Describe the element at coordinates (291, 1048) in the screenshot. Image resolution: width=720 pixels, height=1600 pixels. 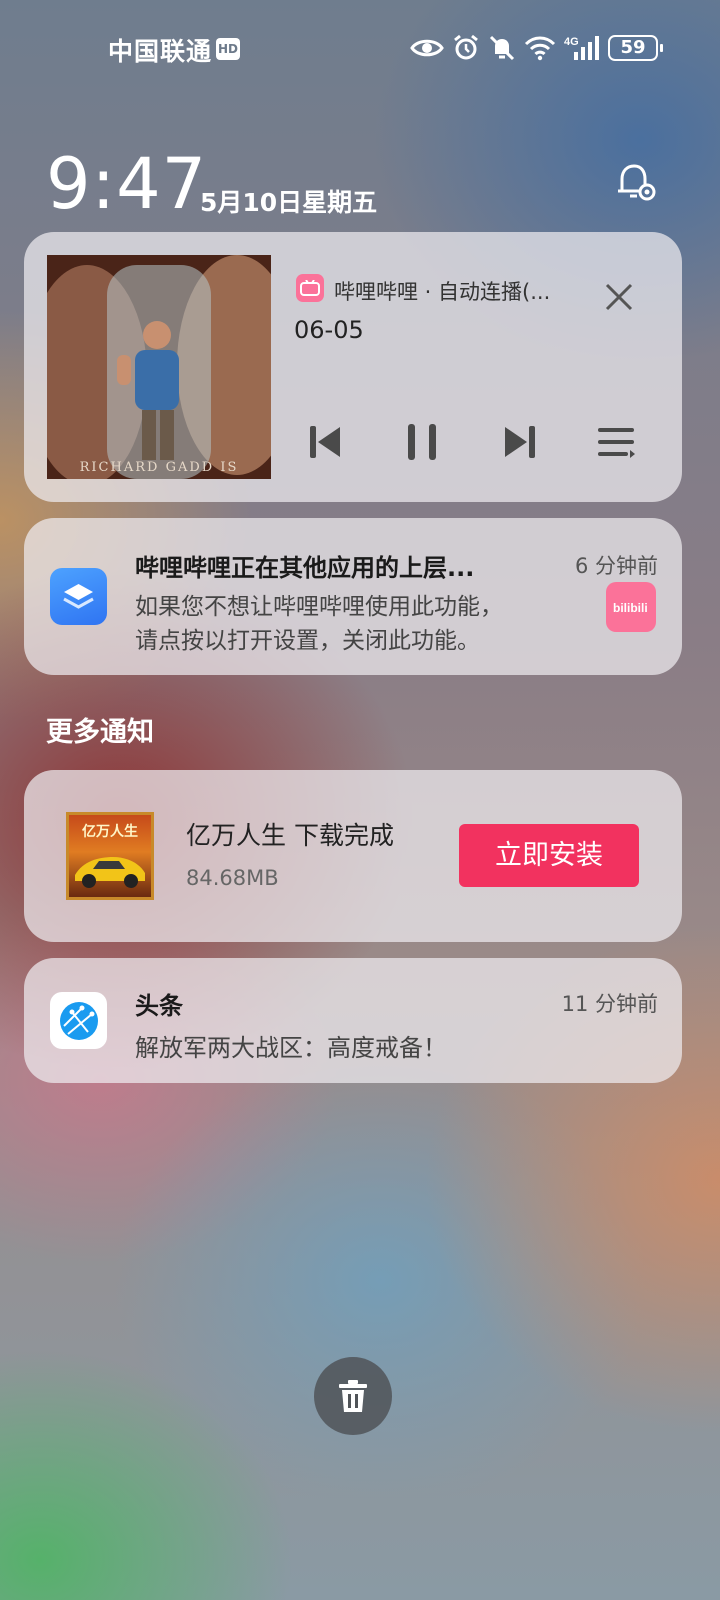
I see `news-headline: 解放军两大战区：高度戒备！` at that location.